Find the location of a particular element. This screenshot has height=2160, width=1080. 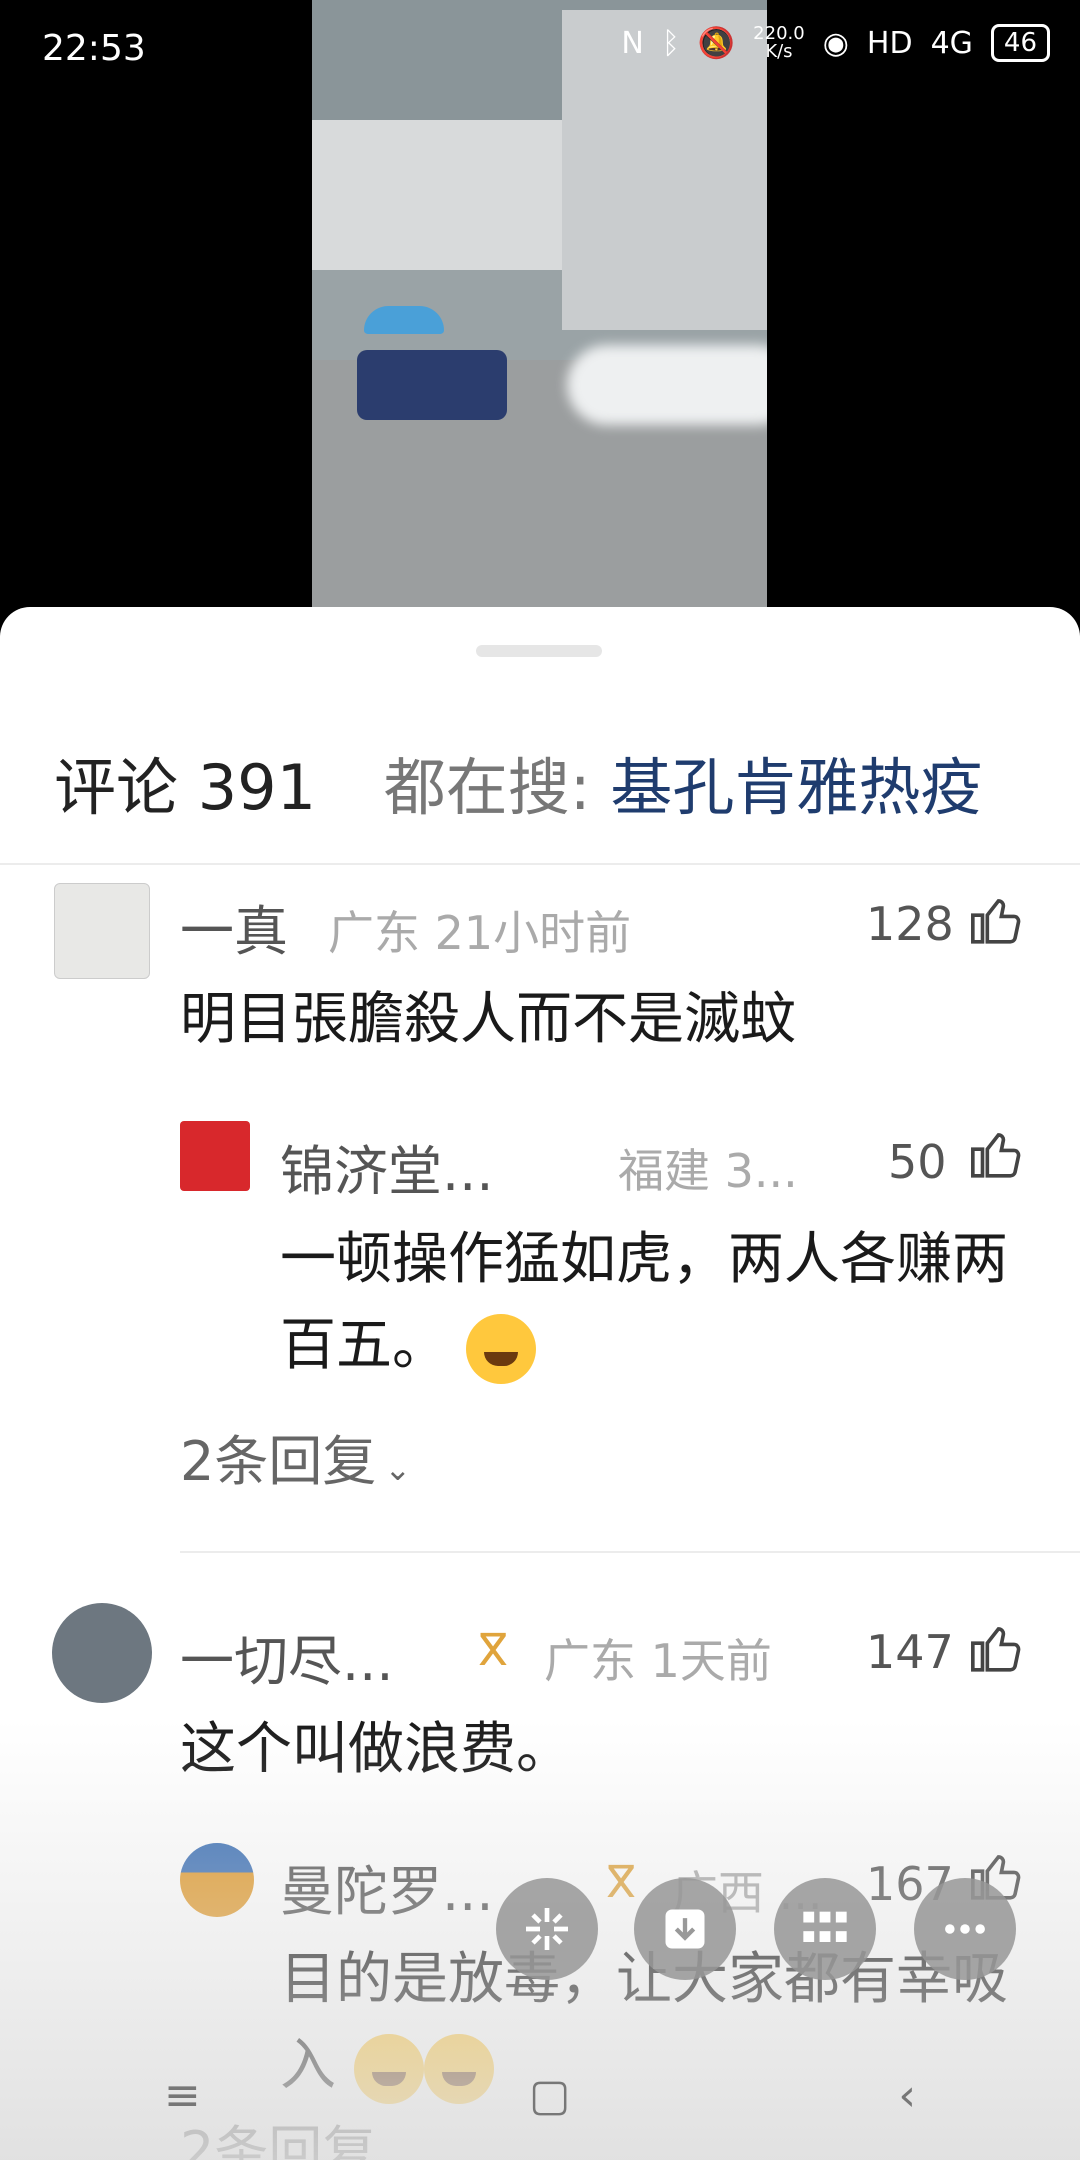

more-replies-link: 2条回复 ⌄ is located at coordinates (295, 1456).